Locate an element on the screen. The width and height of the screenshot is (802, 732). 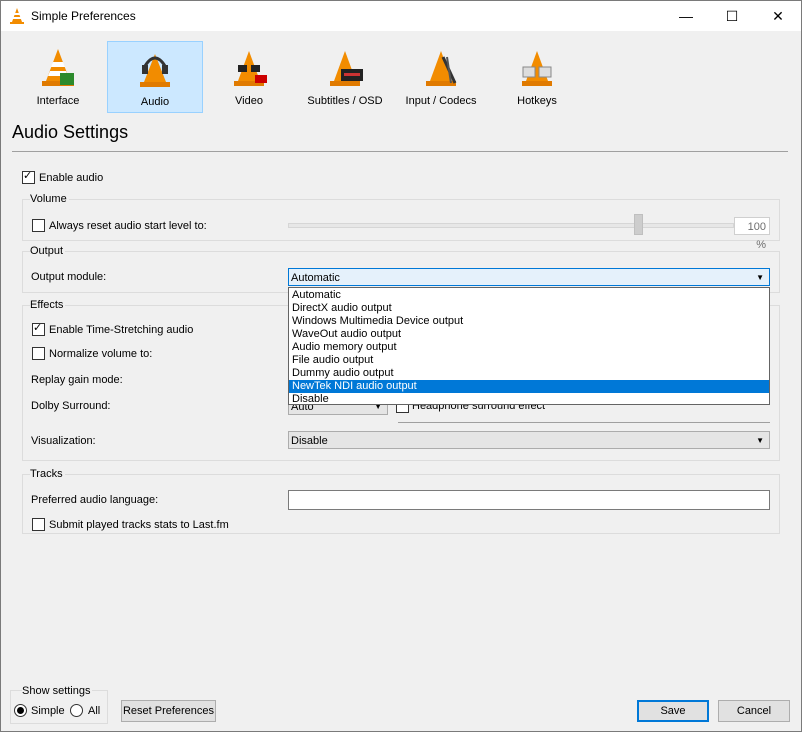
dropdown-option: Dummy audio output is located at coordinates (529, 373).